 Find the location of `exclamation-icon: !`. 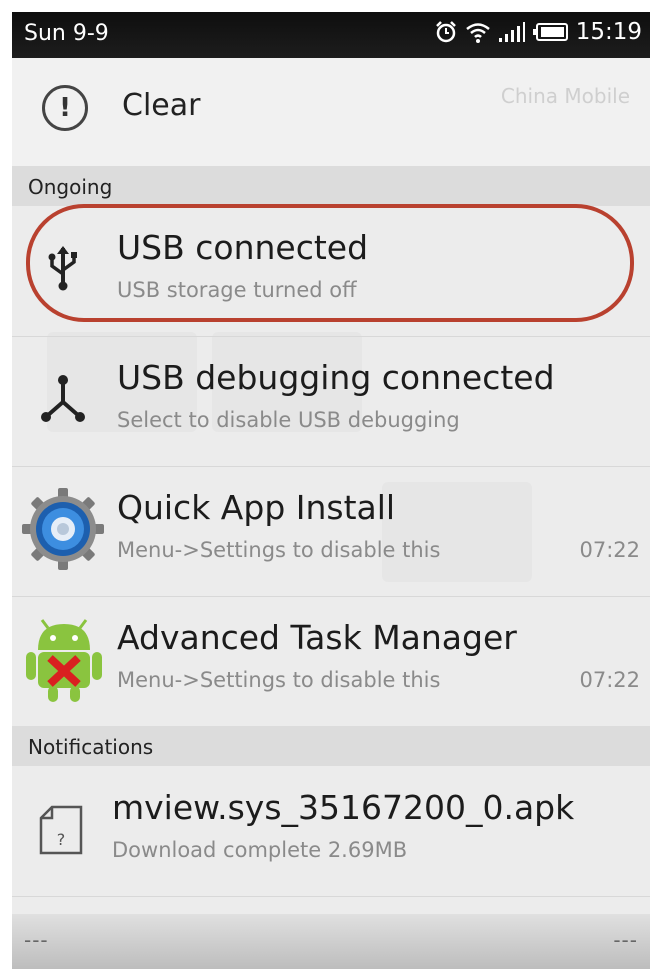

exclamation-icon: ! is located at coordinates (65, 108).